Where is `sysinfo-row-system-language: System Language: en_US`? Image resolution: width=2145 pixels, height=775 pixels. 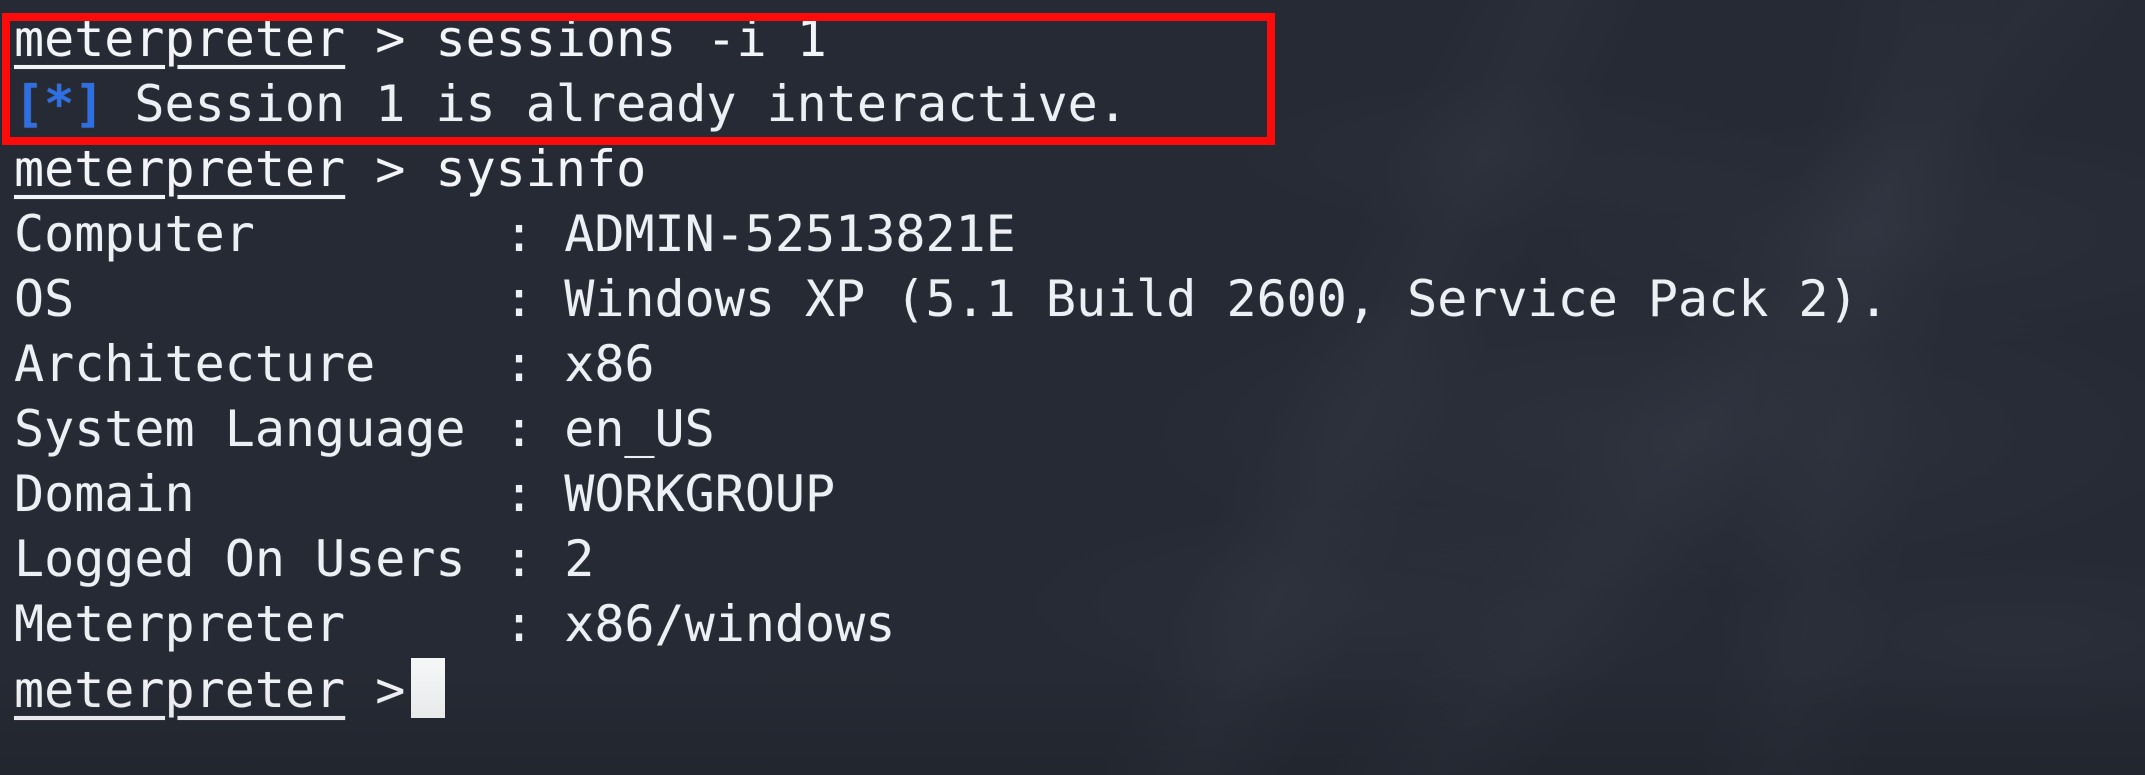 sysinfo-row-system-language: System Language: en_US is located at coordinates (364, 429).